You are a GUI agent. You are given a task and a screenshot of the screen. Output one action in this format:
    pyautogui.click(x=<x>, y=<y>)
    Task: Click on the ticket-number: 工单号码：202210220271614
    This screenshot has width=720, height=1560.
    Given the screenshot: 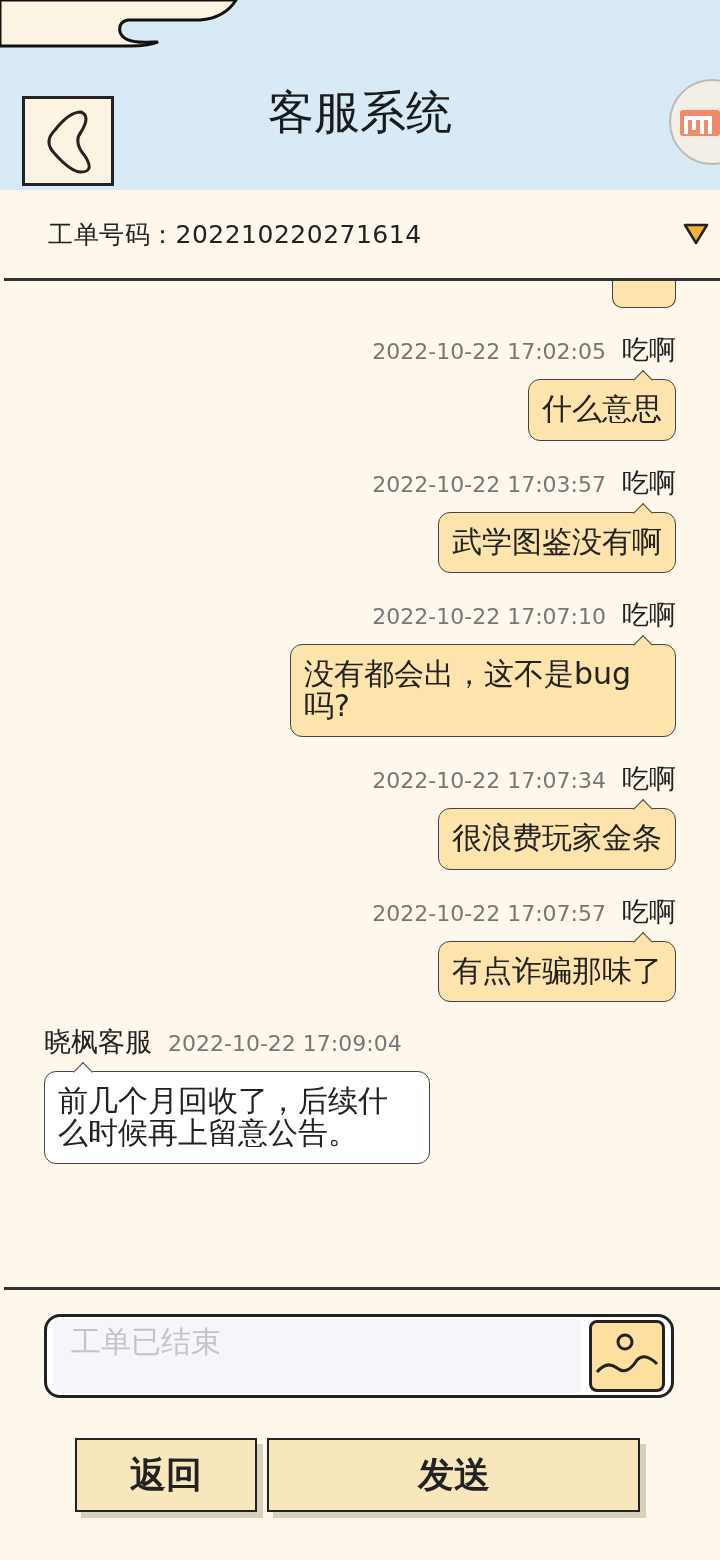 What is the action you would take?
    pyautogui.click(x=235, y=234)
    